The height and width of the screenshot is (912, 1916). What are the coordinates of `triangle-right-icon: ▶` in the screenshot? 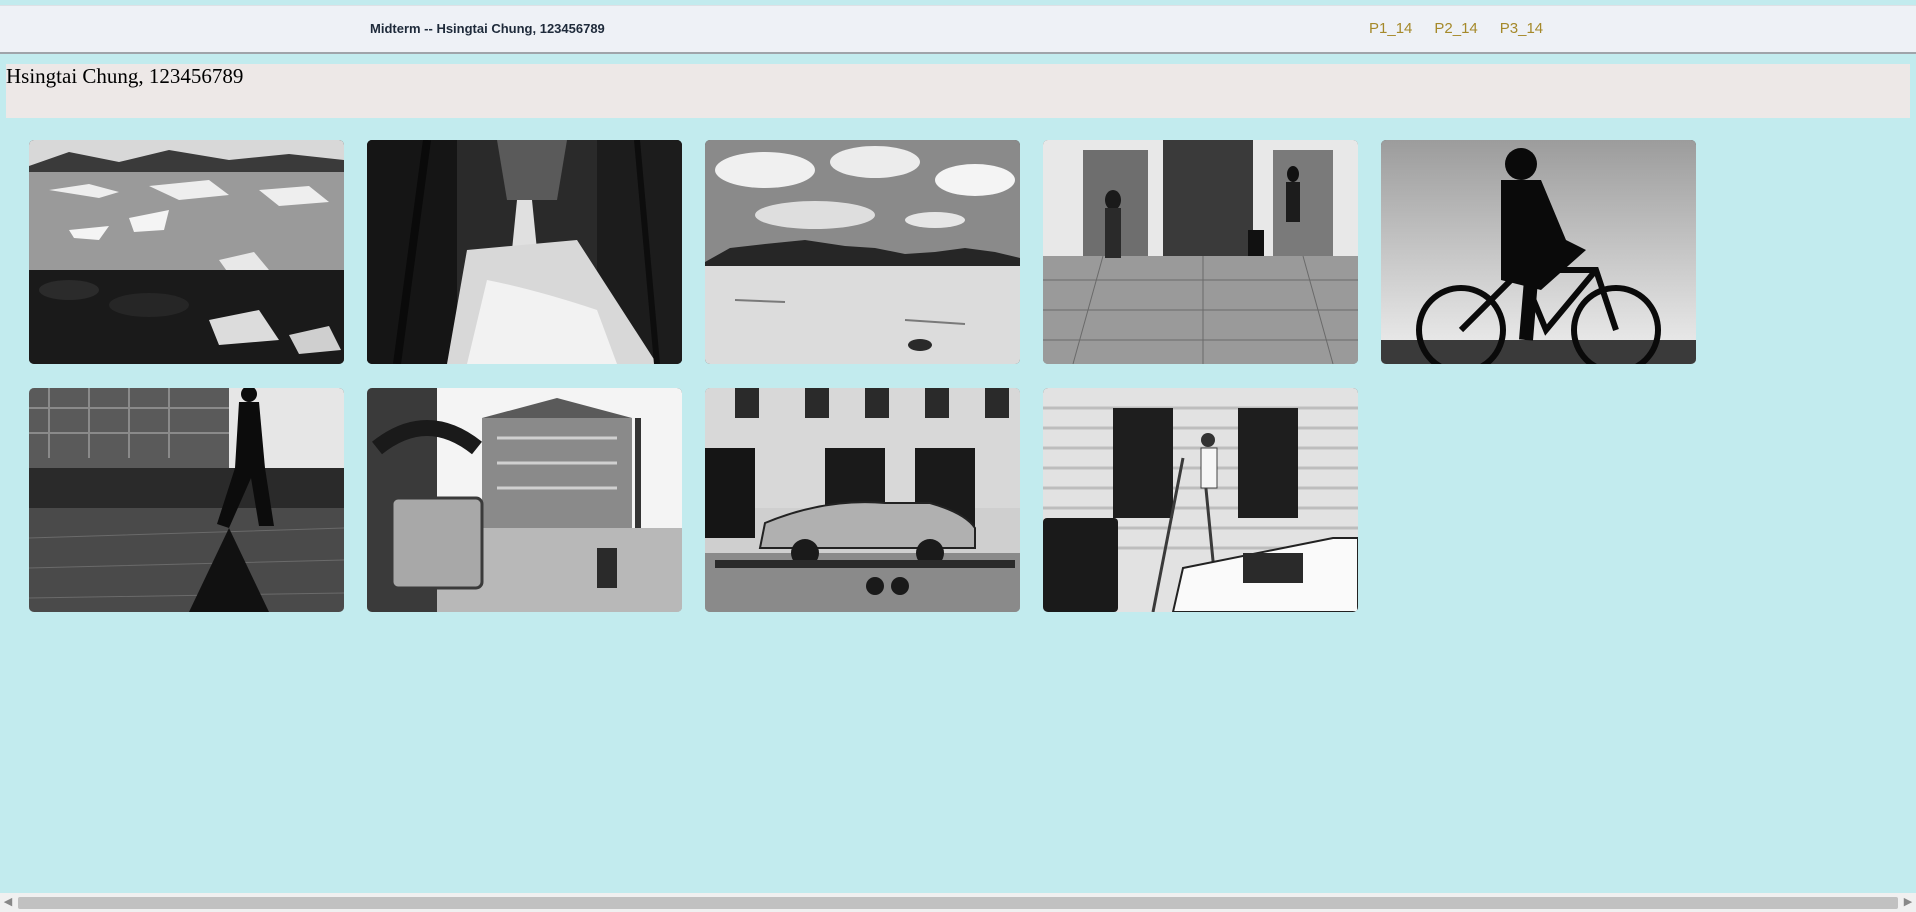 It's located at (1908, 902).